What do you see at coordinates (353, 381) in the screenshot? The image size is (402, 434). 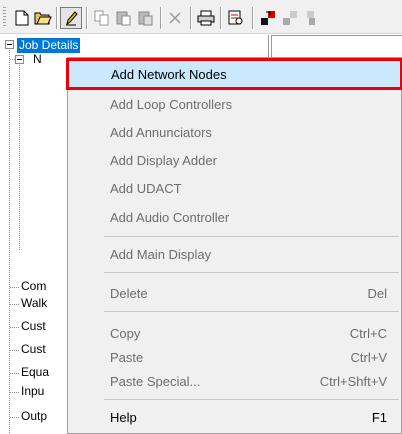 I see `menu-item-shortcut: Ctrl+Shft+V` at bounding box center [353, 381].